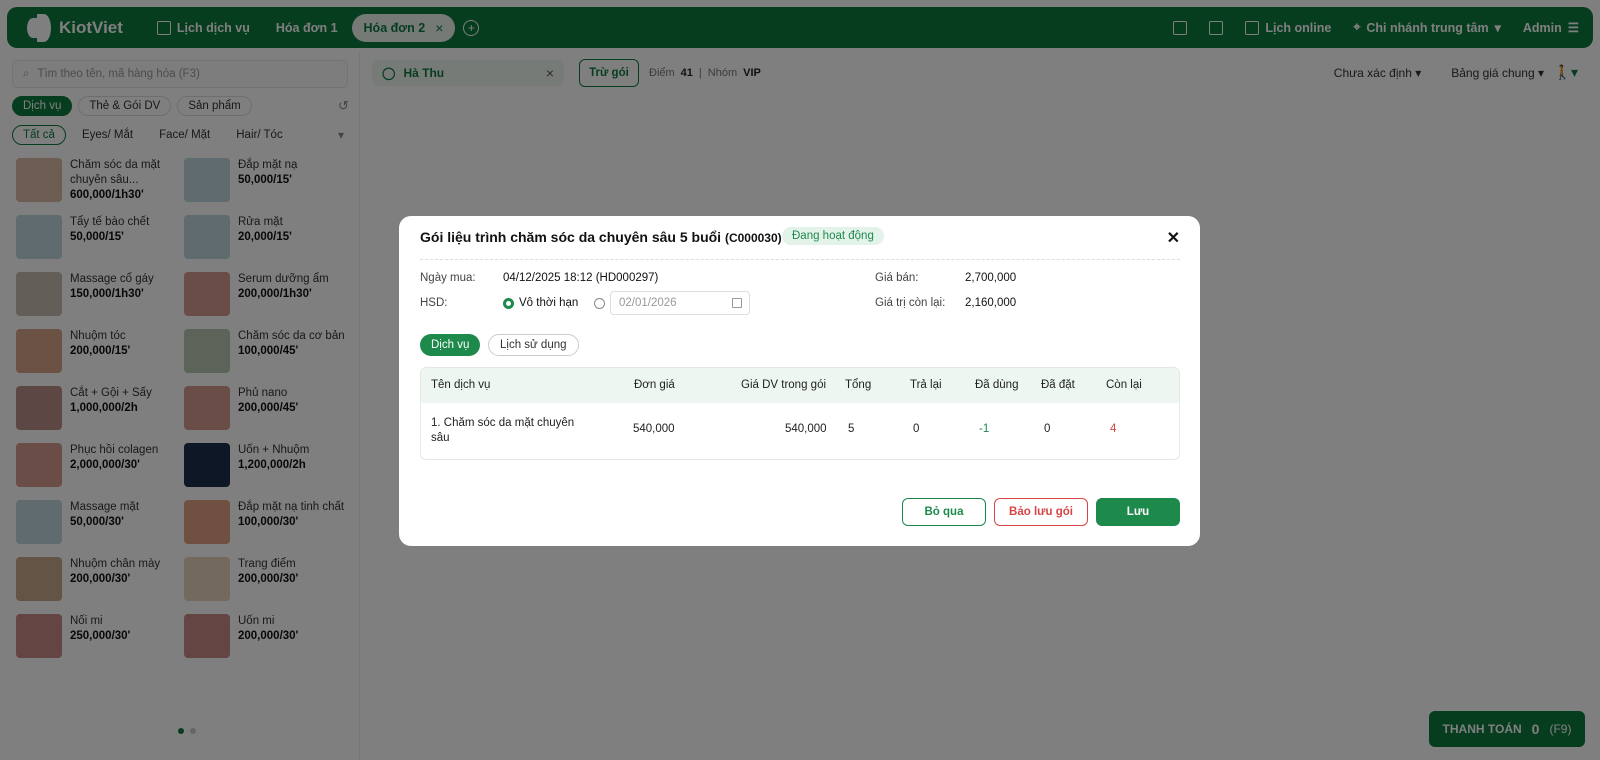 The height and width of the screenshot is (760, 1600). I want to click on divider, so click(800, 259).